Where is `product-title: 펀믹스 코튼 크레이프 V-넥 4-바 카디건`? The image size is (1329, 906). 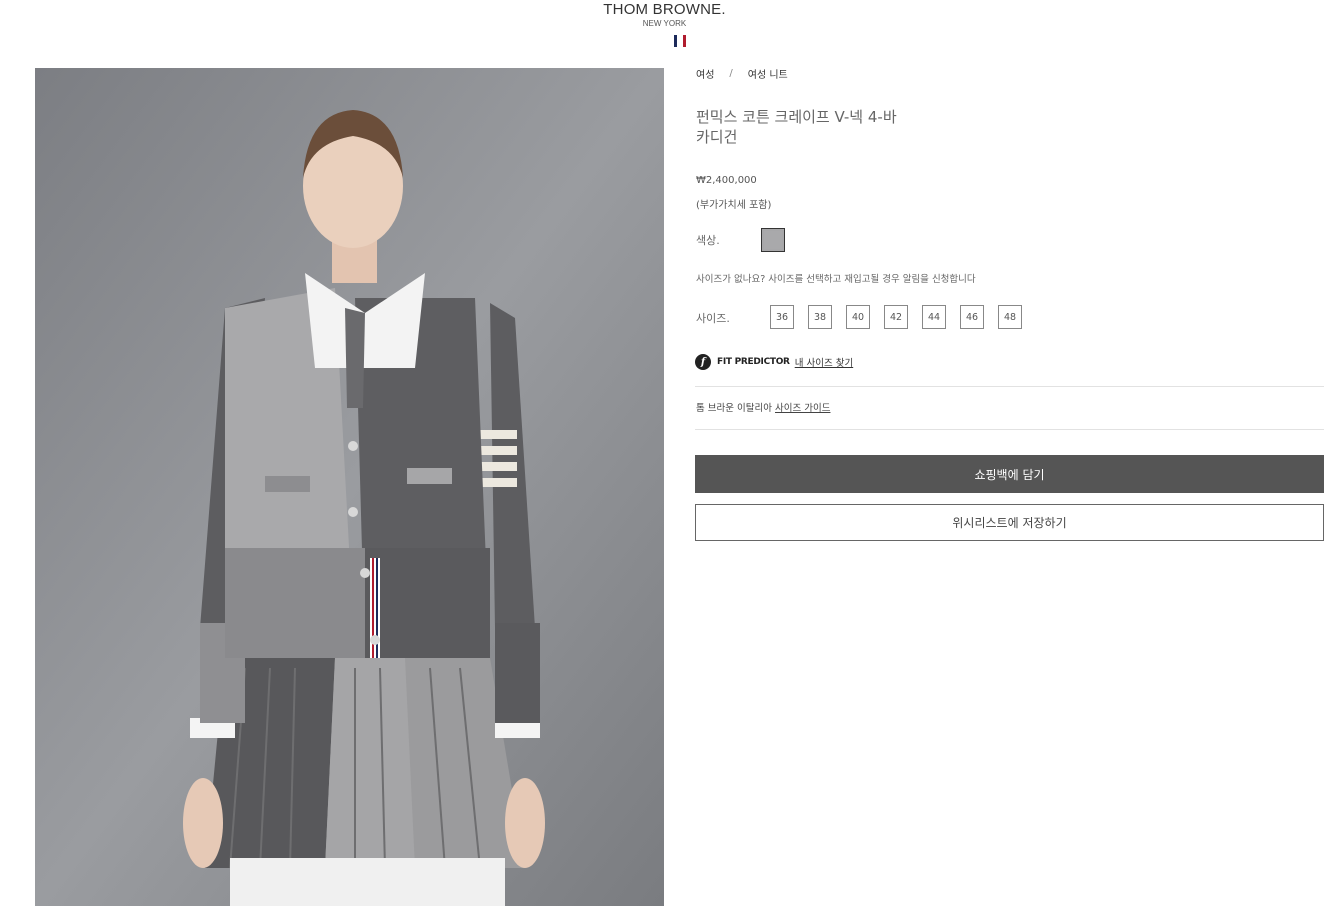
product-title: 펀믹스 코튼 크레이프 V-넥 4-바 카디건 is located at coordinates (826, 127).